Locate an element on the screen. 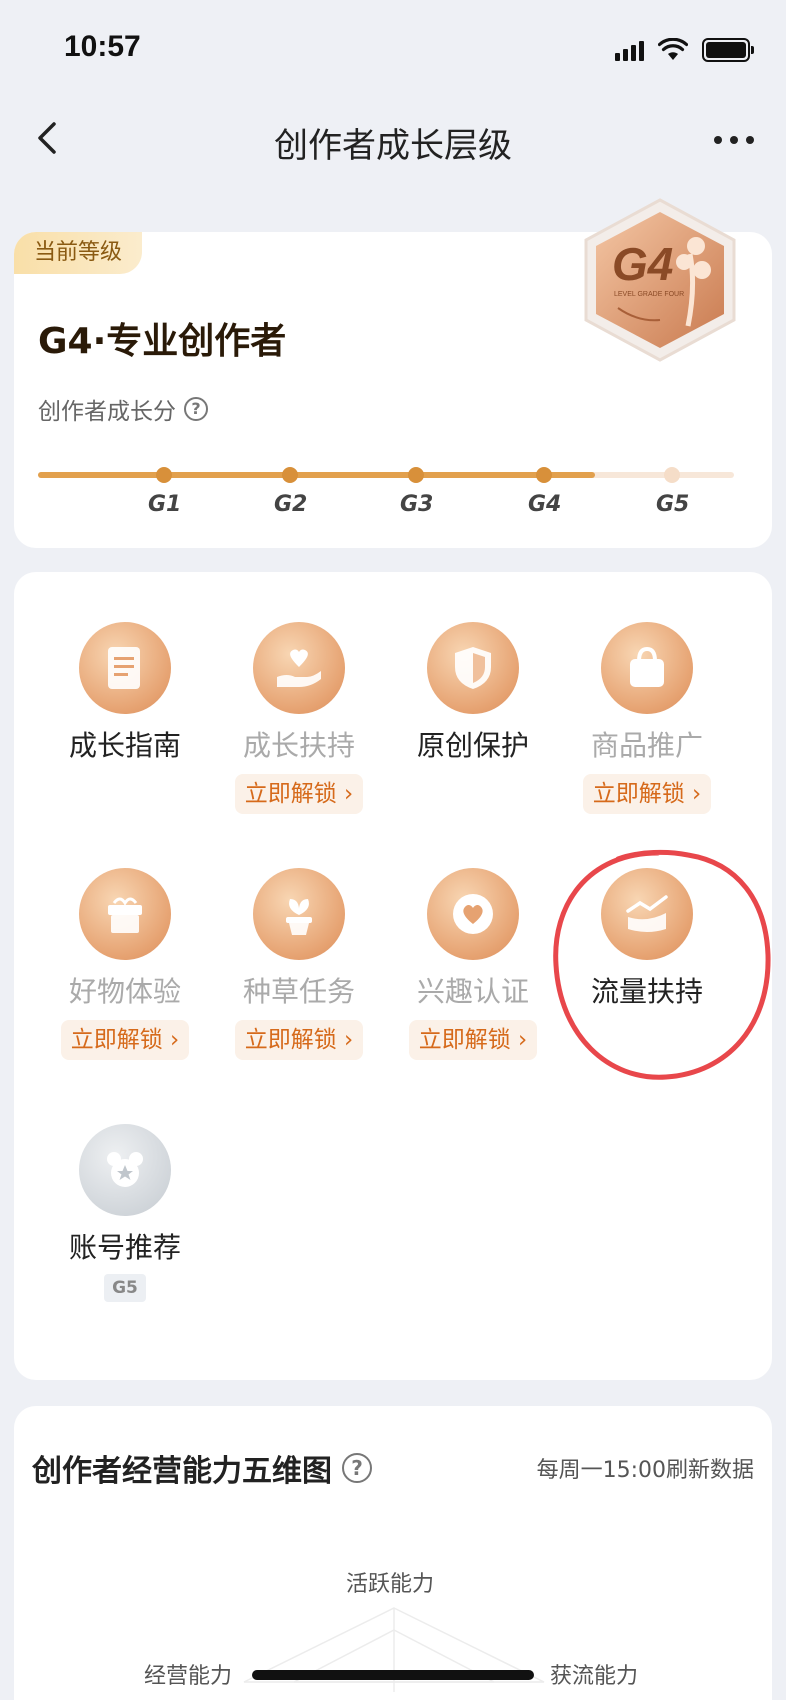 Image resolution: width=786 pixels, height=1700 pixels. annotation-circle is located at coordinates (662, 964).